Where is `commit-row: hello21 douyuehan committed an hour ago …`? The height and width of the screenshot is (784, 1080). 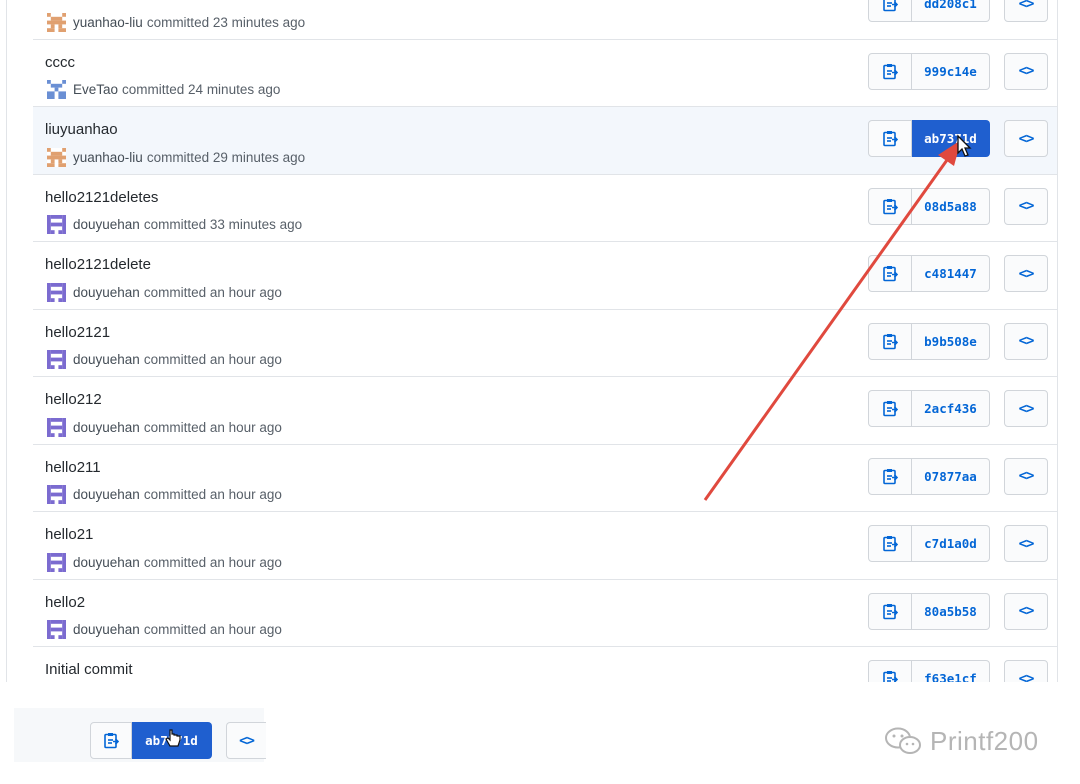
commit-row: hello21 douyuehan committed an hour ago … is located at coordinates (545, 545).